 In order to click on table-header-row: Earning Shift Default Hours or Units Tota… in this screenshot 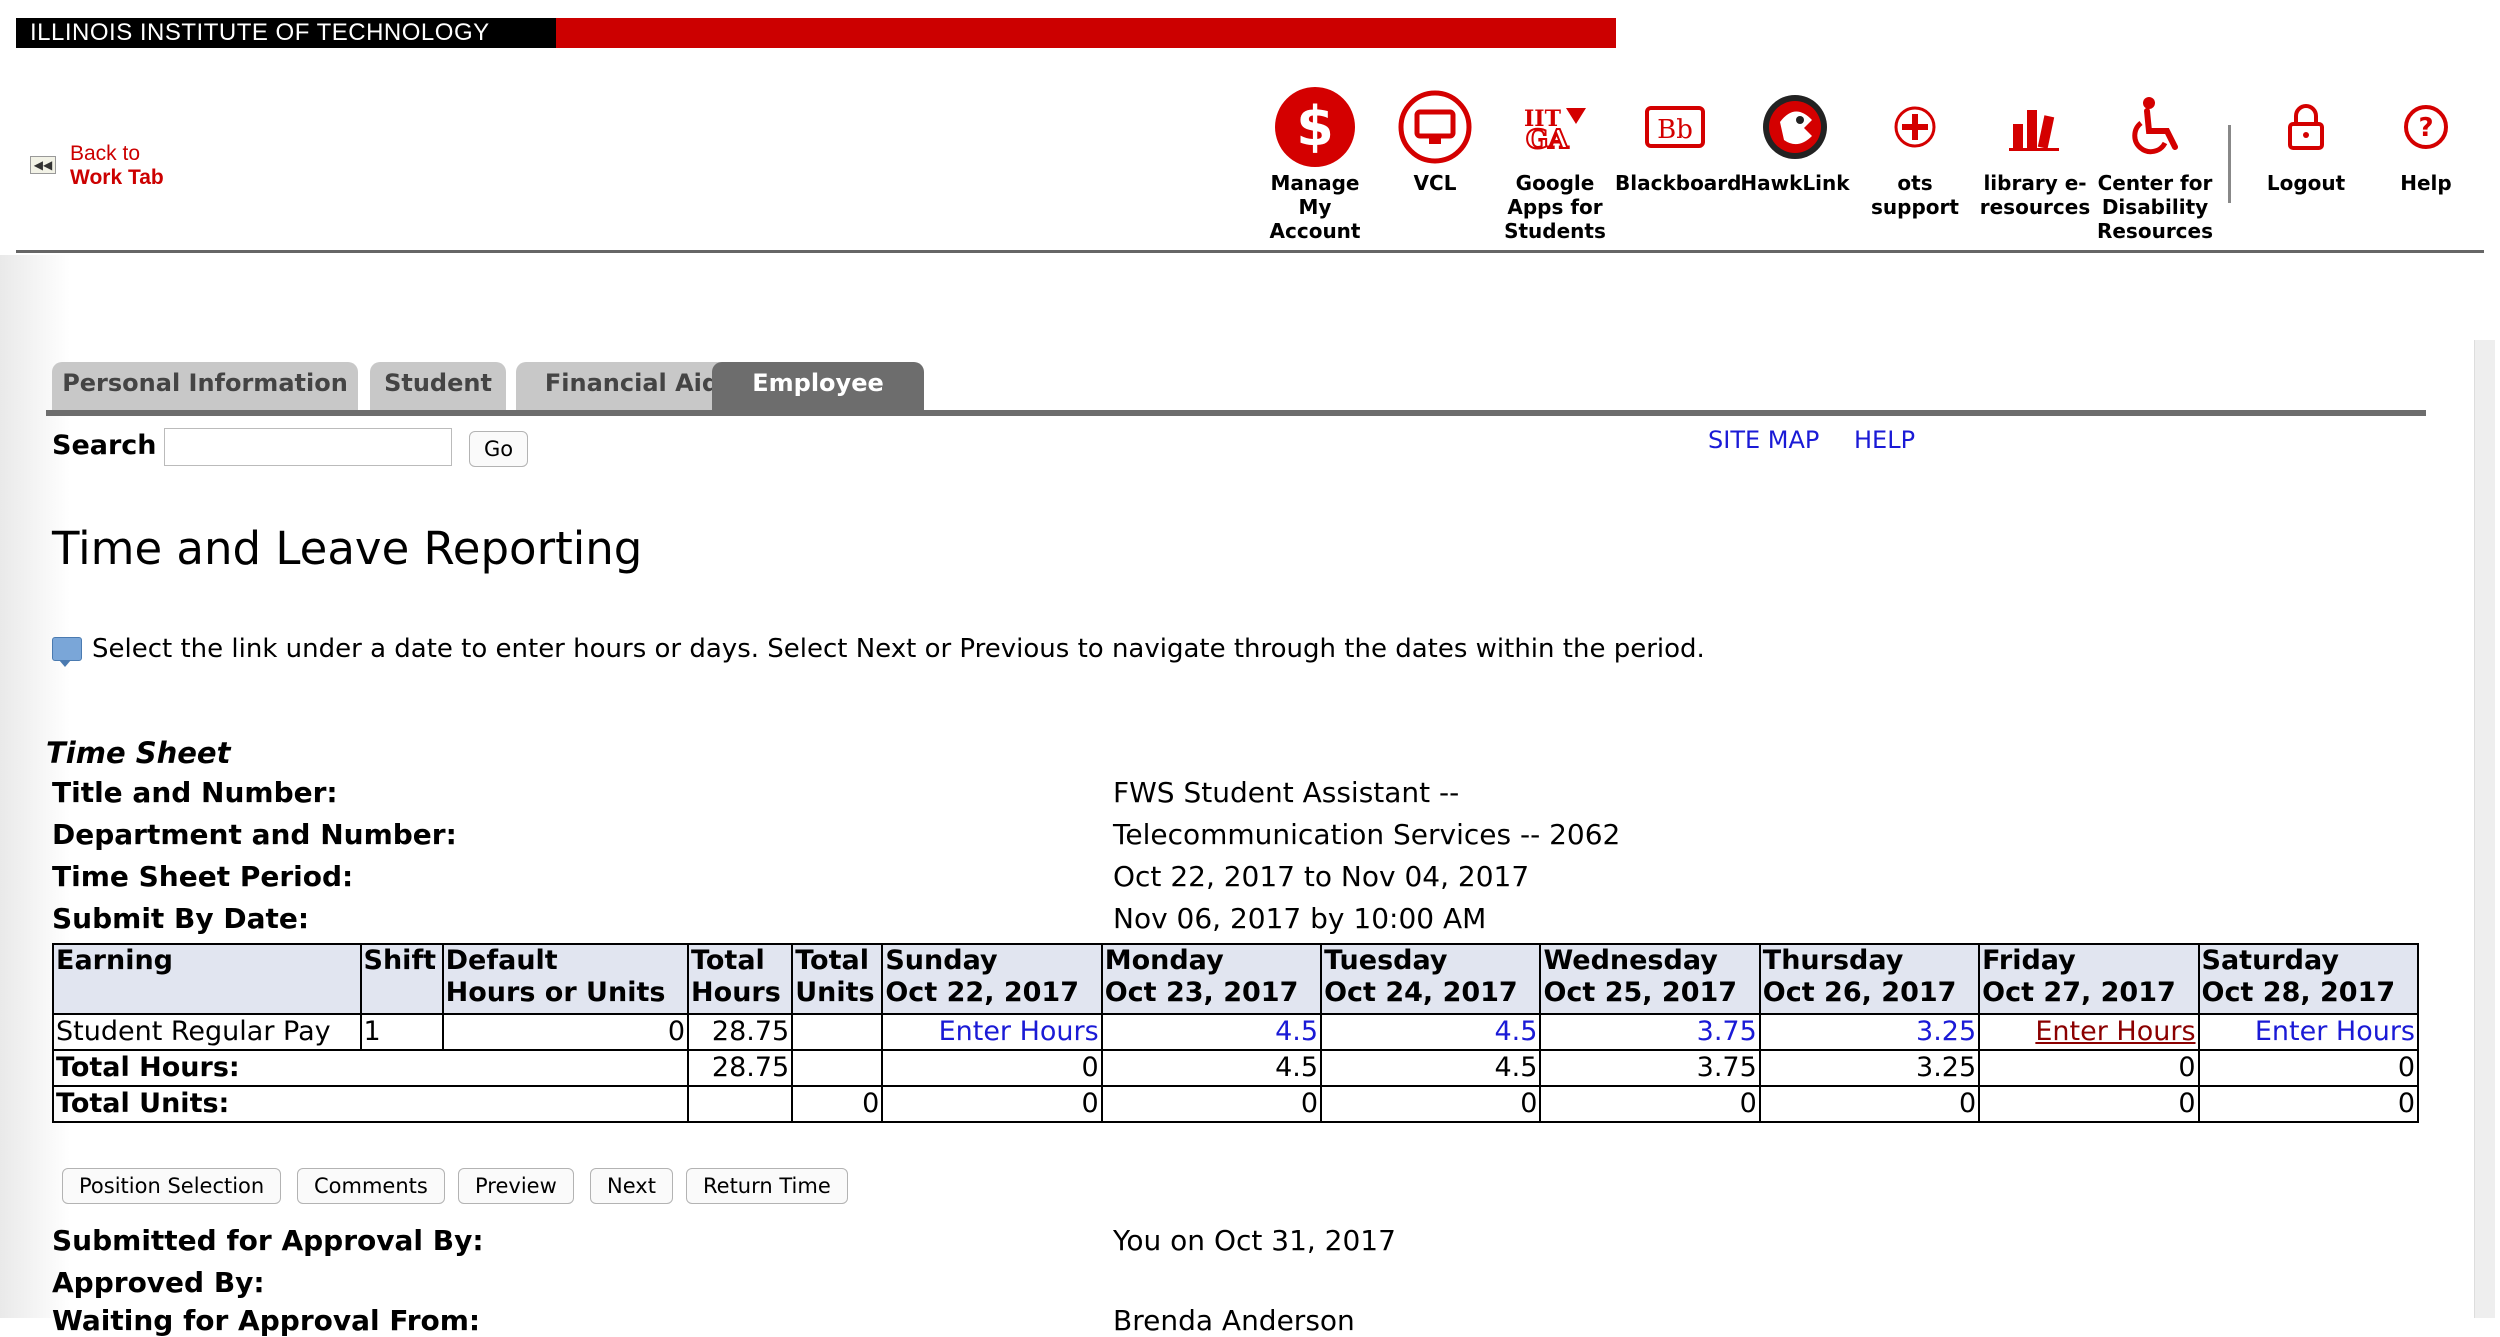, I will do `click(1236, 979)`.